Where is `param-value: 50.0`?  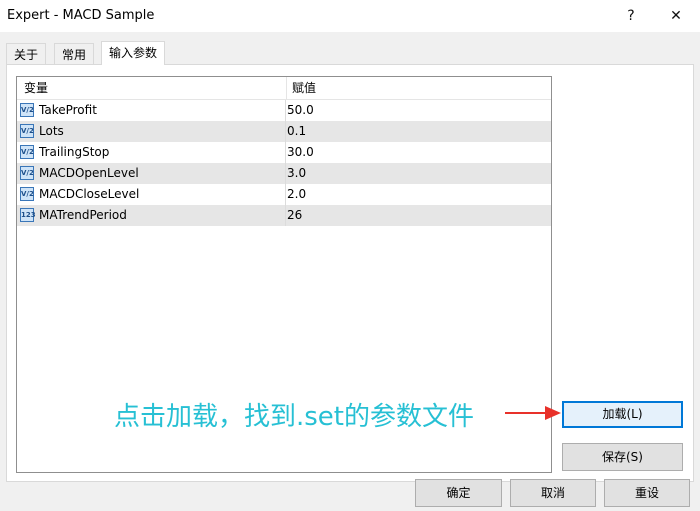 param-value: 50.0 is located at coordinates (419, 110).